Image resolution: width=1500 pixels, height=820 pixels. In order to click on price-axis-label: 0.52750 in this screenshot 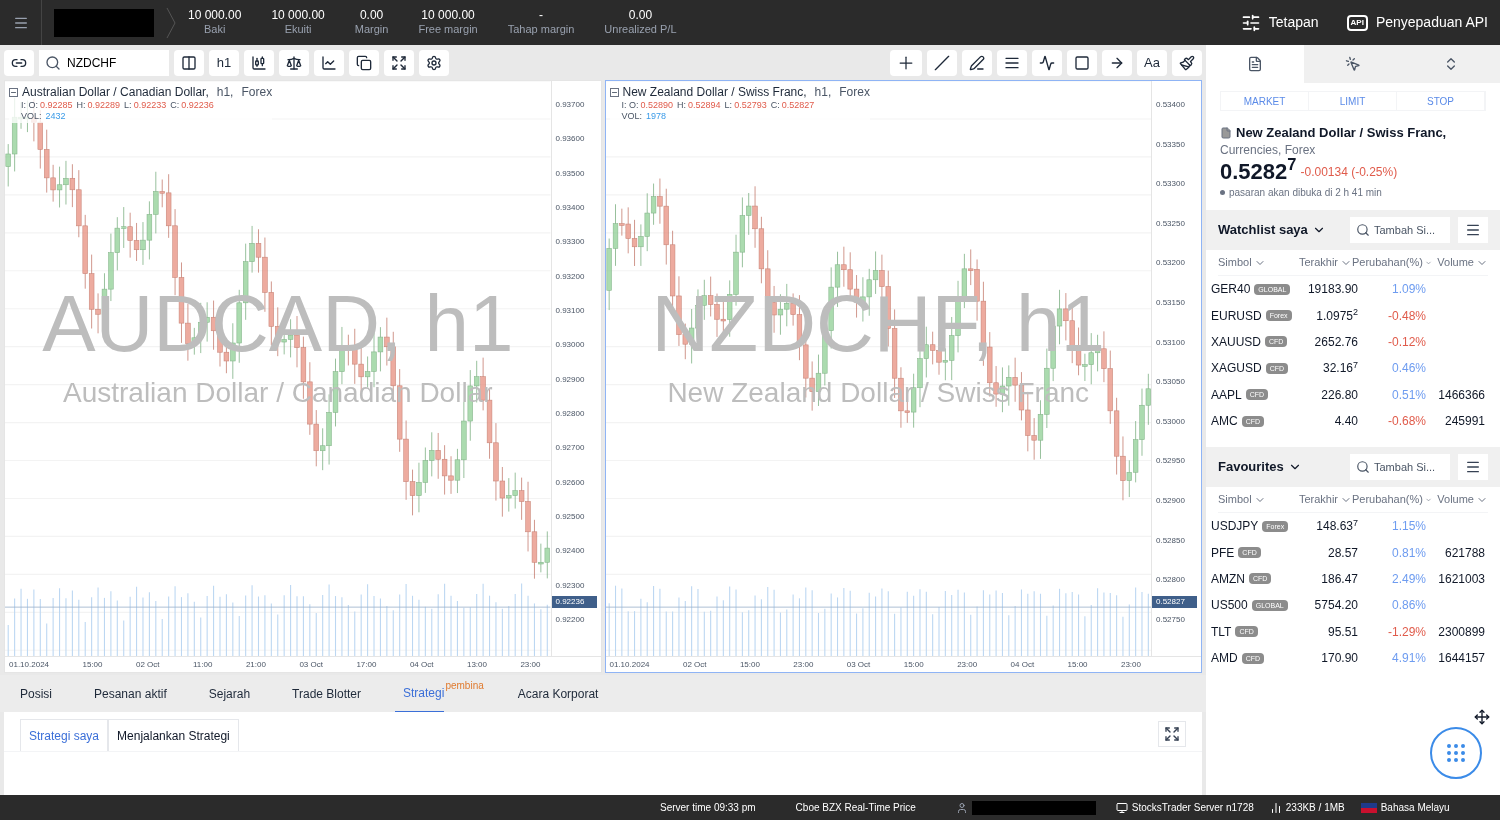, I will do `click(1171, 619)`.